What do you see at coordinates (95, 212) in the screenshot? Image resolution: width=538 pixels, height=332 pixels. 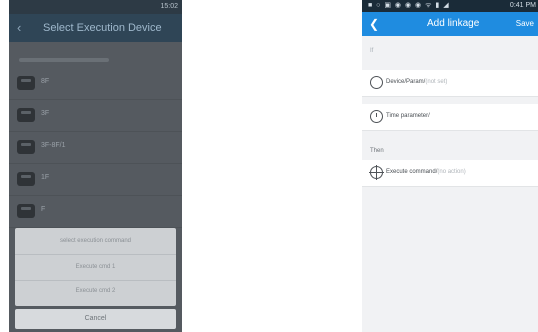 I see `device-item: F` at bounding box center [95, 212].